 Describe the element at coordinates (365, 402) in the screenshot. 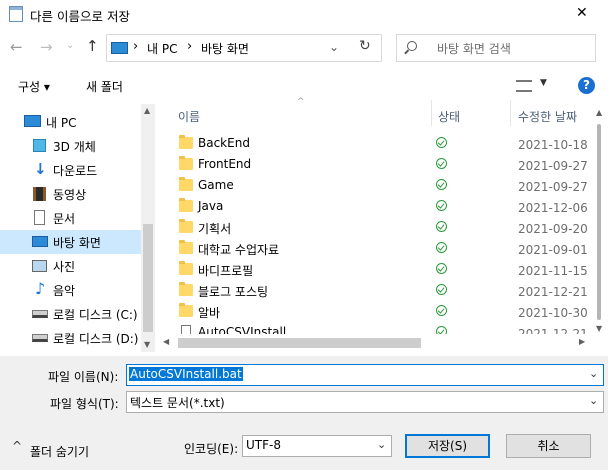

I see `filetype-select: 텍스트 문서(*.txt) ⌄` at that location.